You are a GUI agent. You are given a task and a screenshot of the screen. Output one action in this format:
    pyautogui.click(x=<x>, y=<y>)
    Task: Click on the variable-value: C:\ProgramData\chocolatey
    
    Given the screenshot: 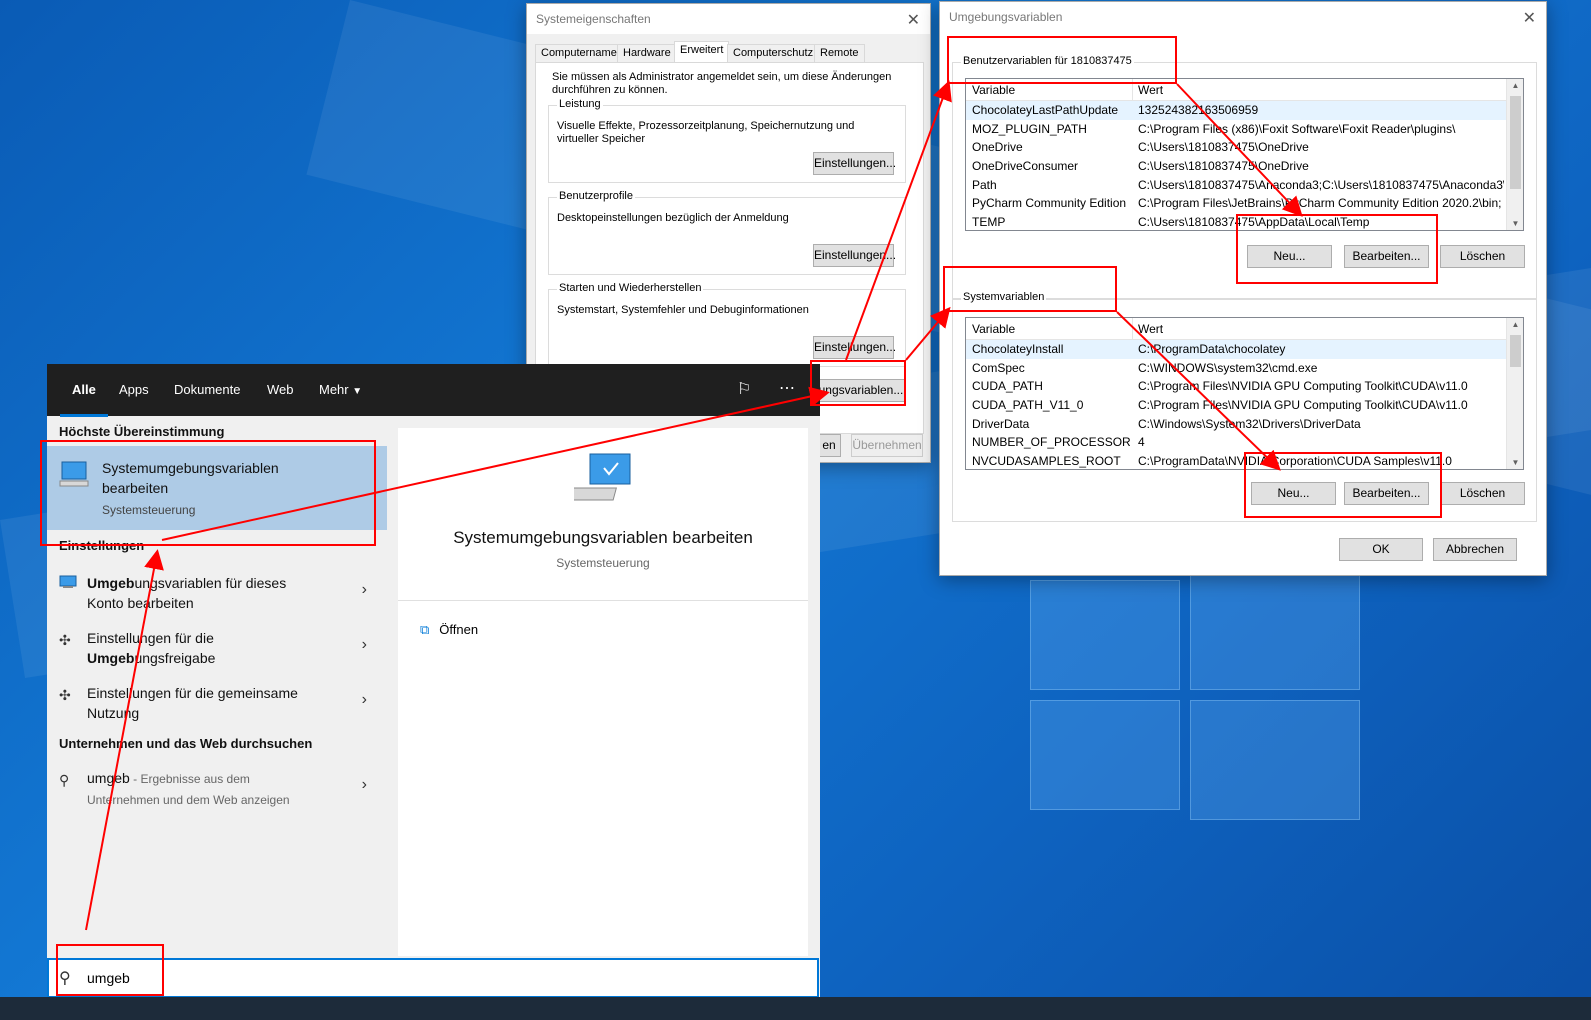 What is the action you would take?
    pyautogui.click(x=1212, y=349)
    